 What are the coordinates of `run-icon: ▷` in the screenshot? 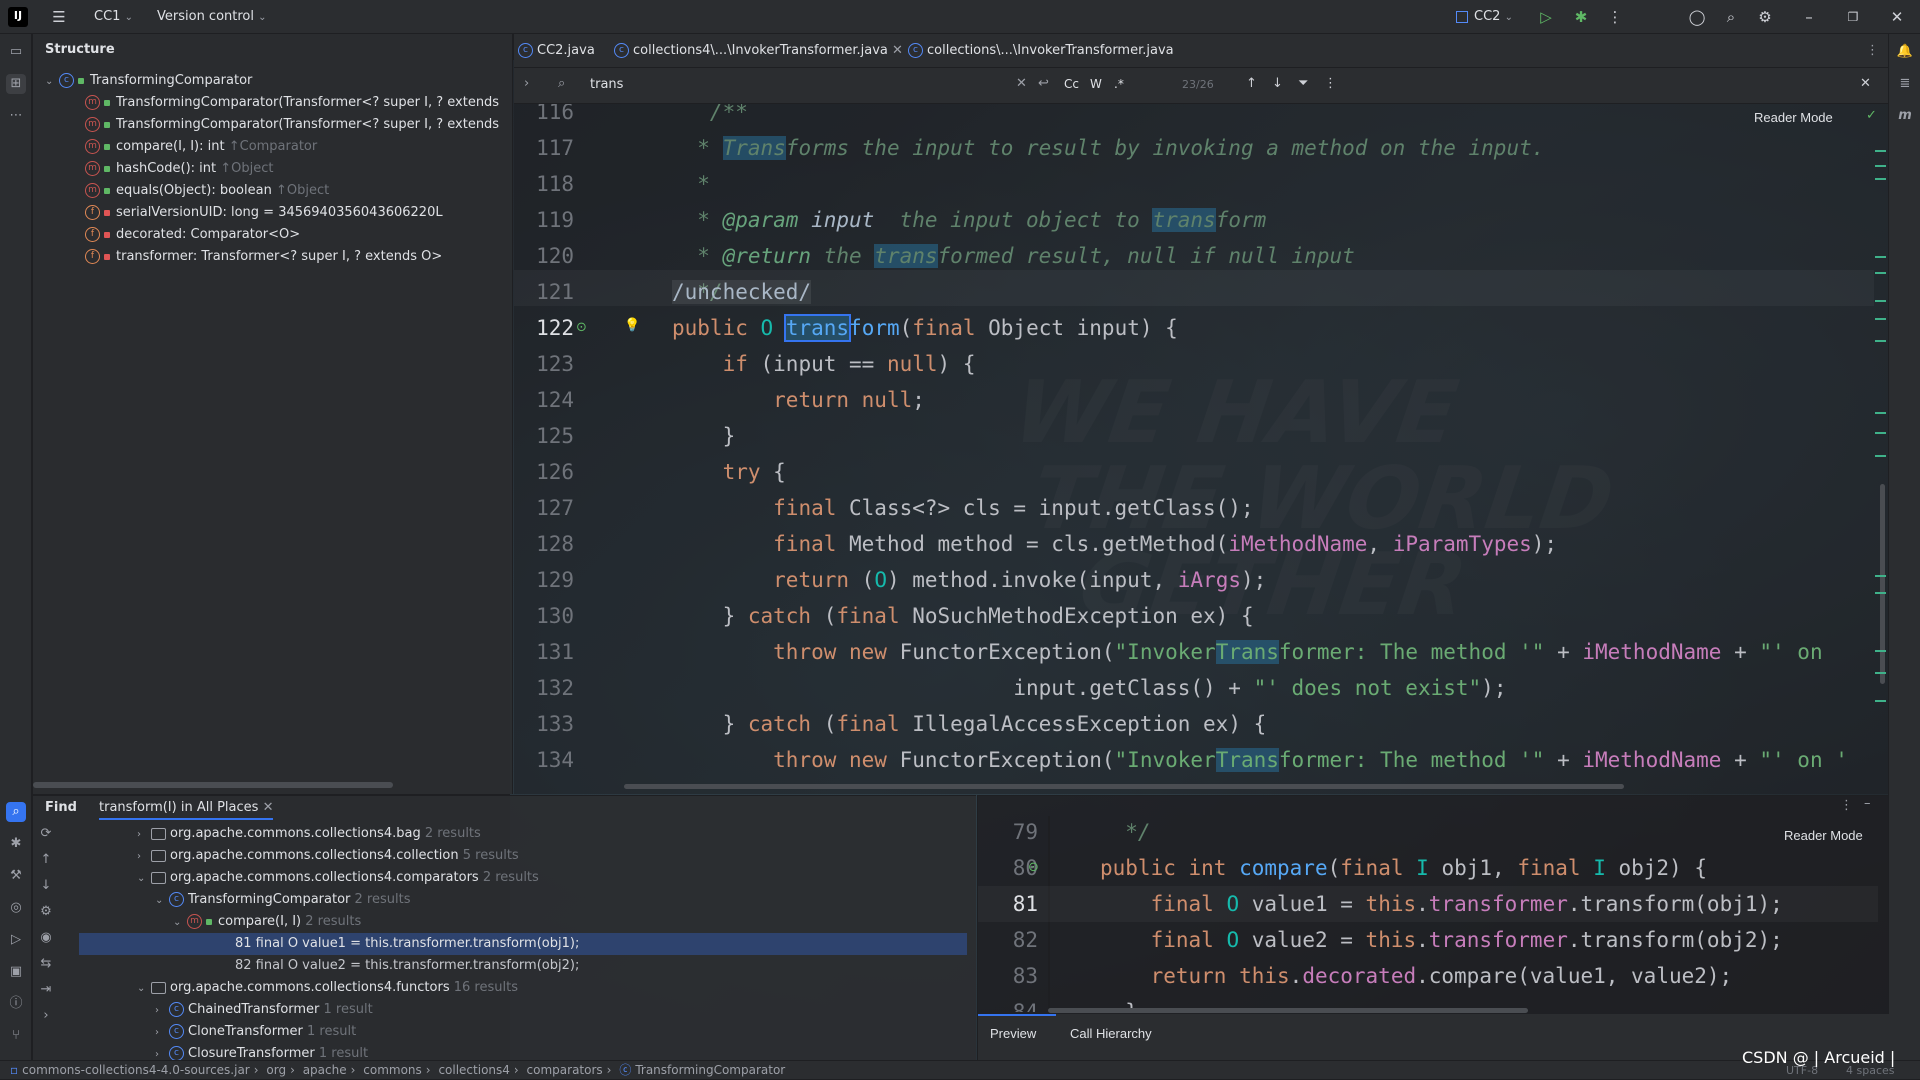 It's located at (1546, 17).